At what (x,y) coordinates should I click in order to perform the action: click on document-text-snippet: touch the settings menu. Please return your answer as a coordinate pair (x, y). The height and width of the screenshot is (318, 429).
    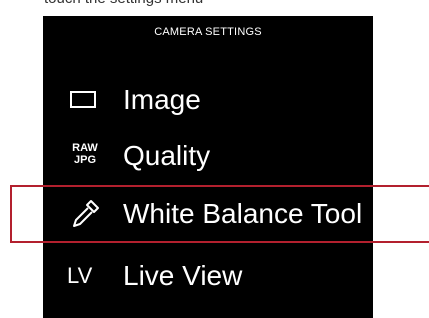
    Looking at the image, I should click on (209, 5).